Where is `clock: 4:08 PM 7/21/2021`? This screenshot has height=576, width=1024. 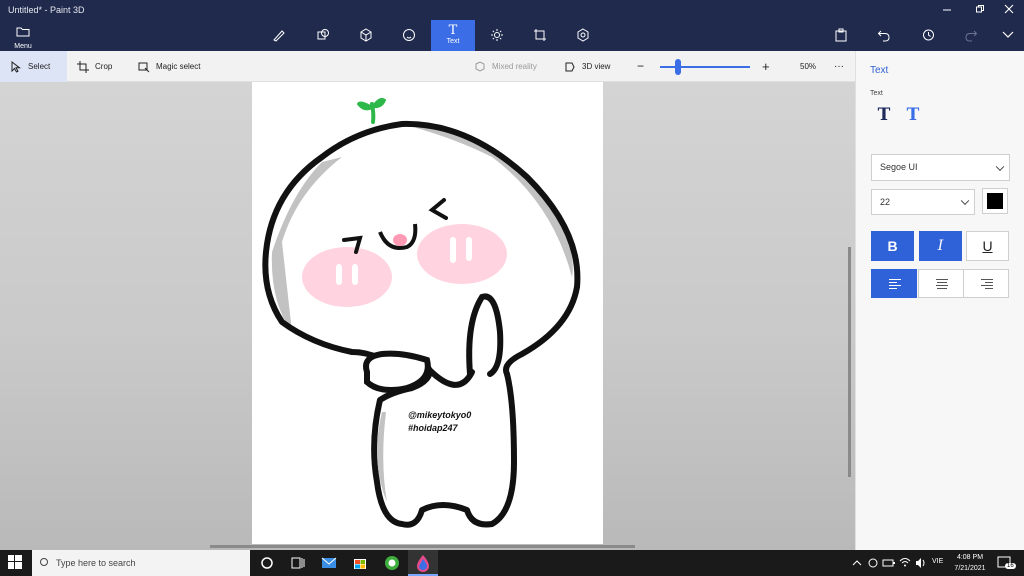 clock: 4:08 PM 7/21/2021 is located at coordinates (970, 563).